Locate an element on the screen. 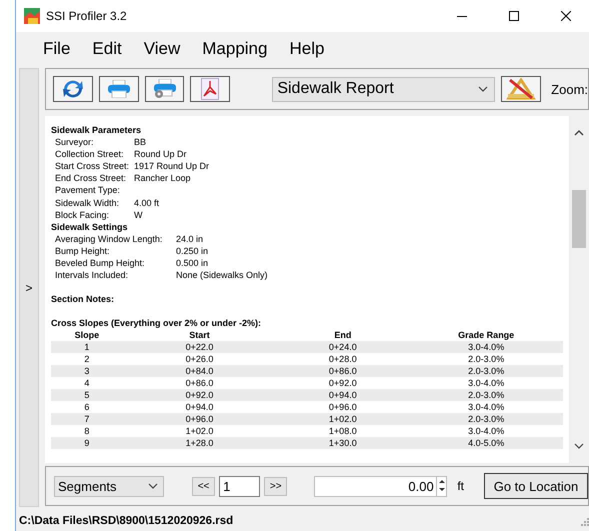  file-path: C:\Data Files\RSD\8900\1512020926.rsd is located at coordinates (126, 521).